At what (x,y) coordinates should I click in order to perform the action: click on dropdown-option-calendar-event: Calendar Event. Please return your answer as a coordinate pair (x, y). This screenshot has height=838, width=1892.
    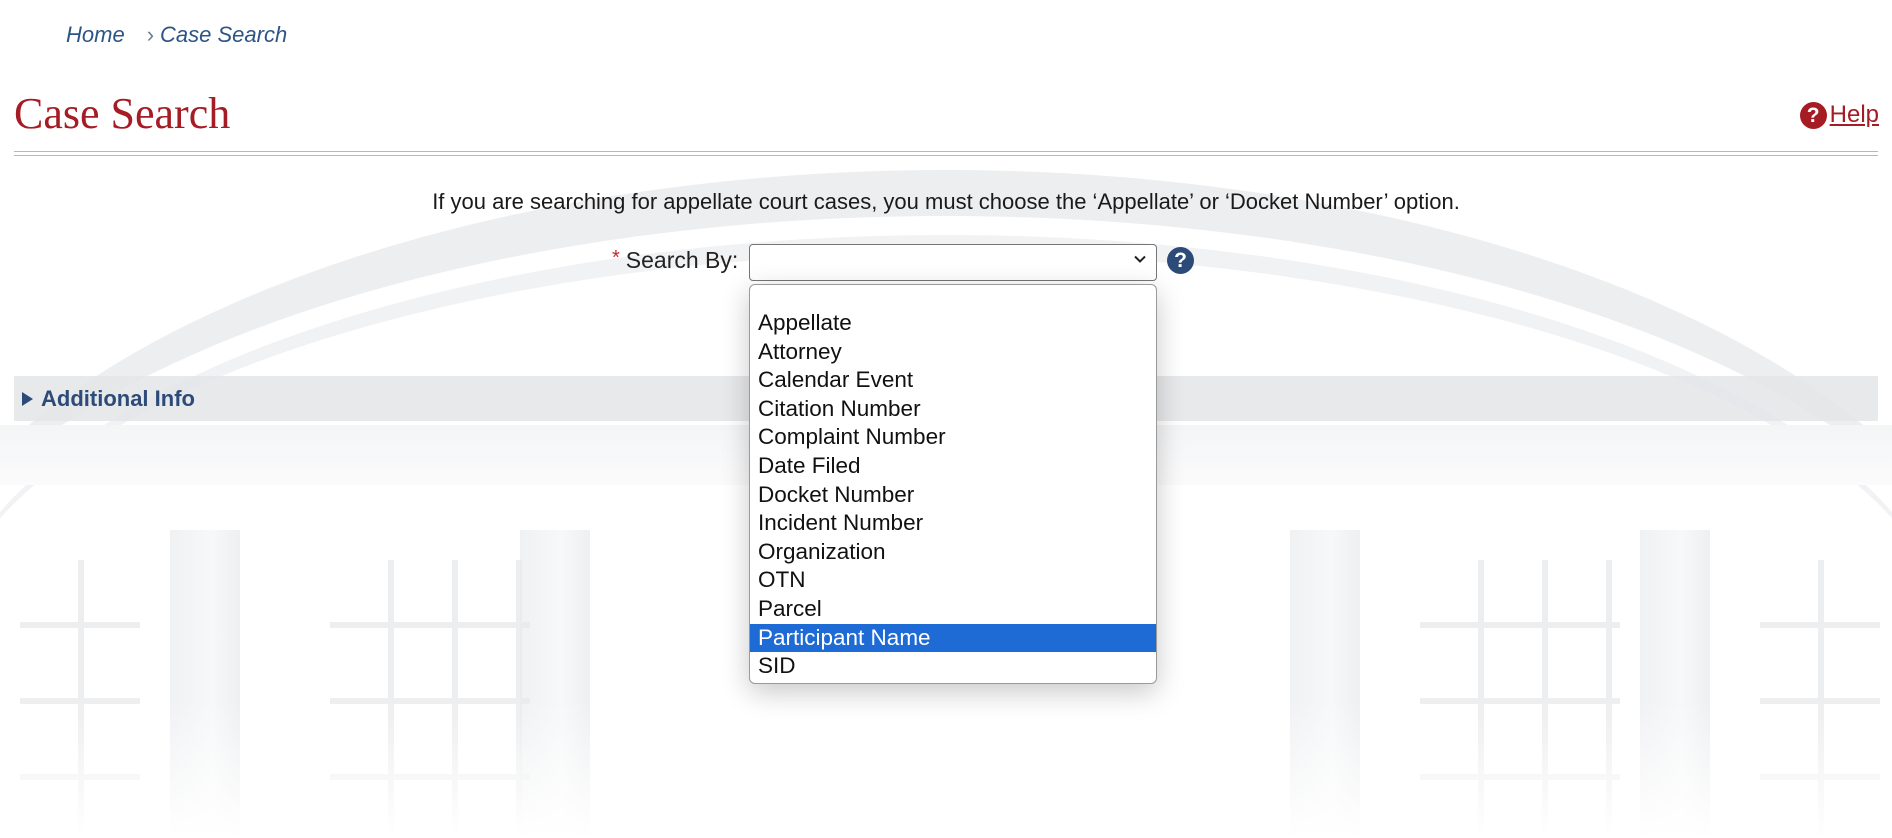
    Looking at the image, I should click on (953, 380).